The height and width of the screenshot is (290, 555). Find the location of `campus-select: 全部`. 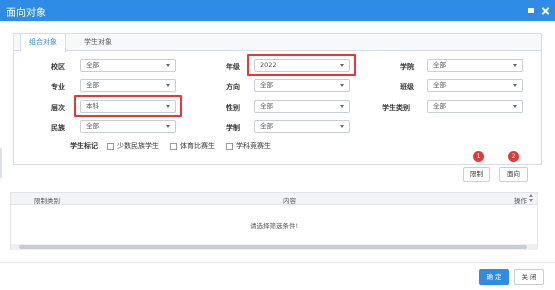

campus-select: 全部 is located at coordinates (128, 65).